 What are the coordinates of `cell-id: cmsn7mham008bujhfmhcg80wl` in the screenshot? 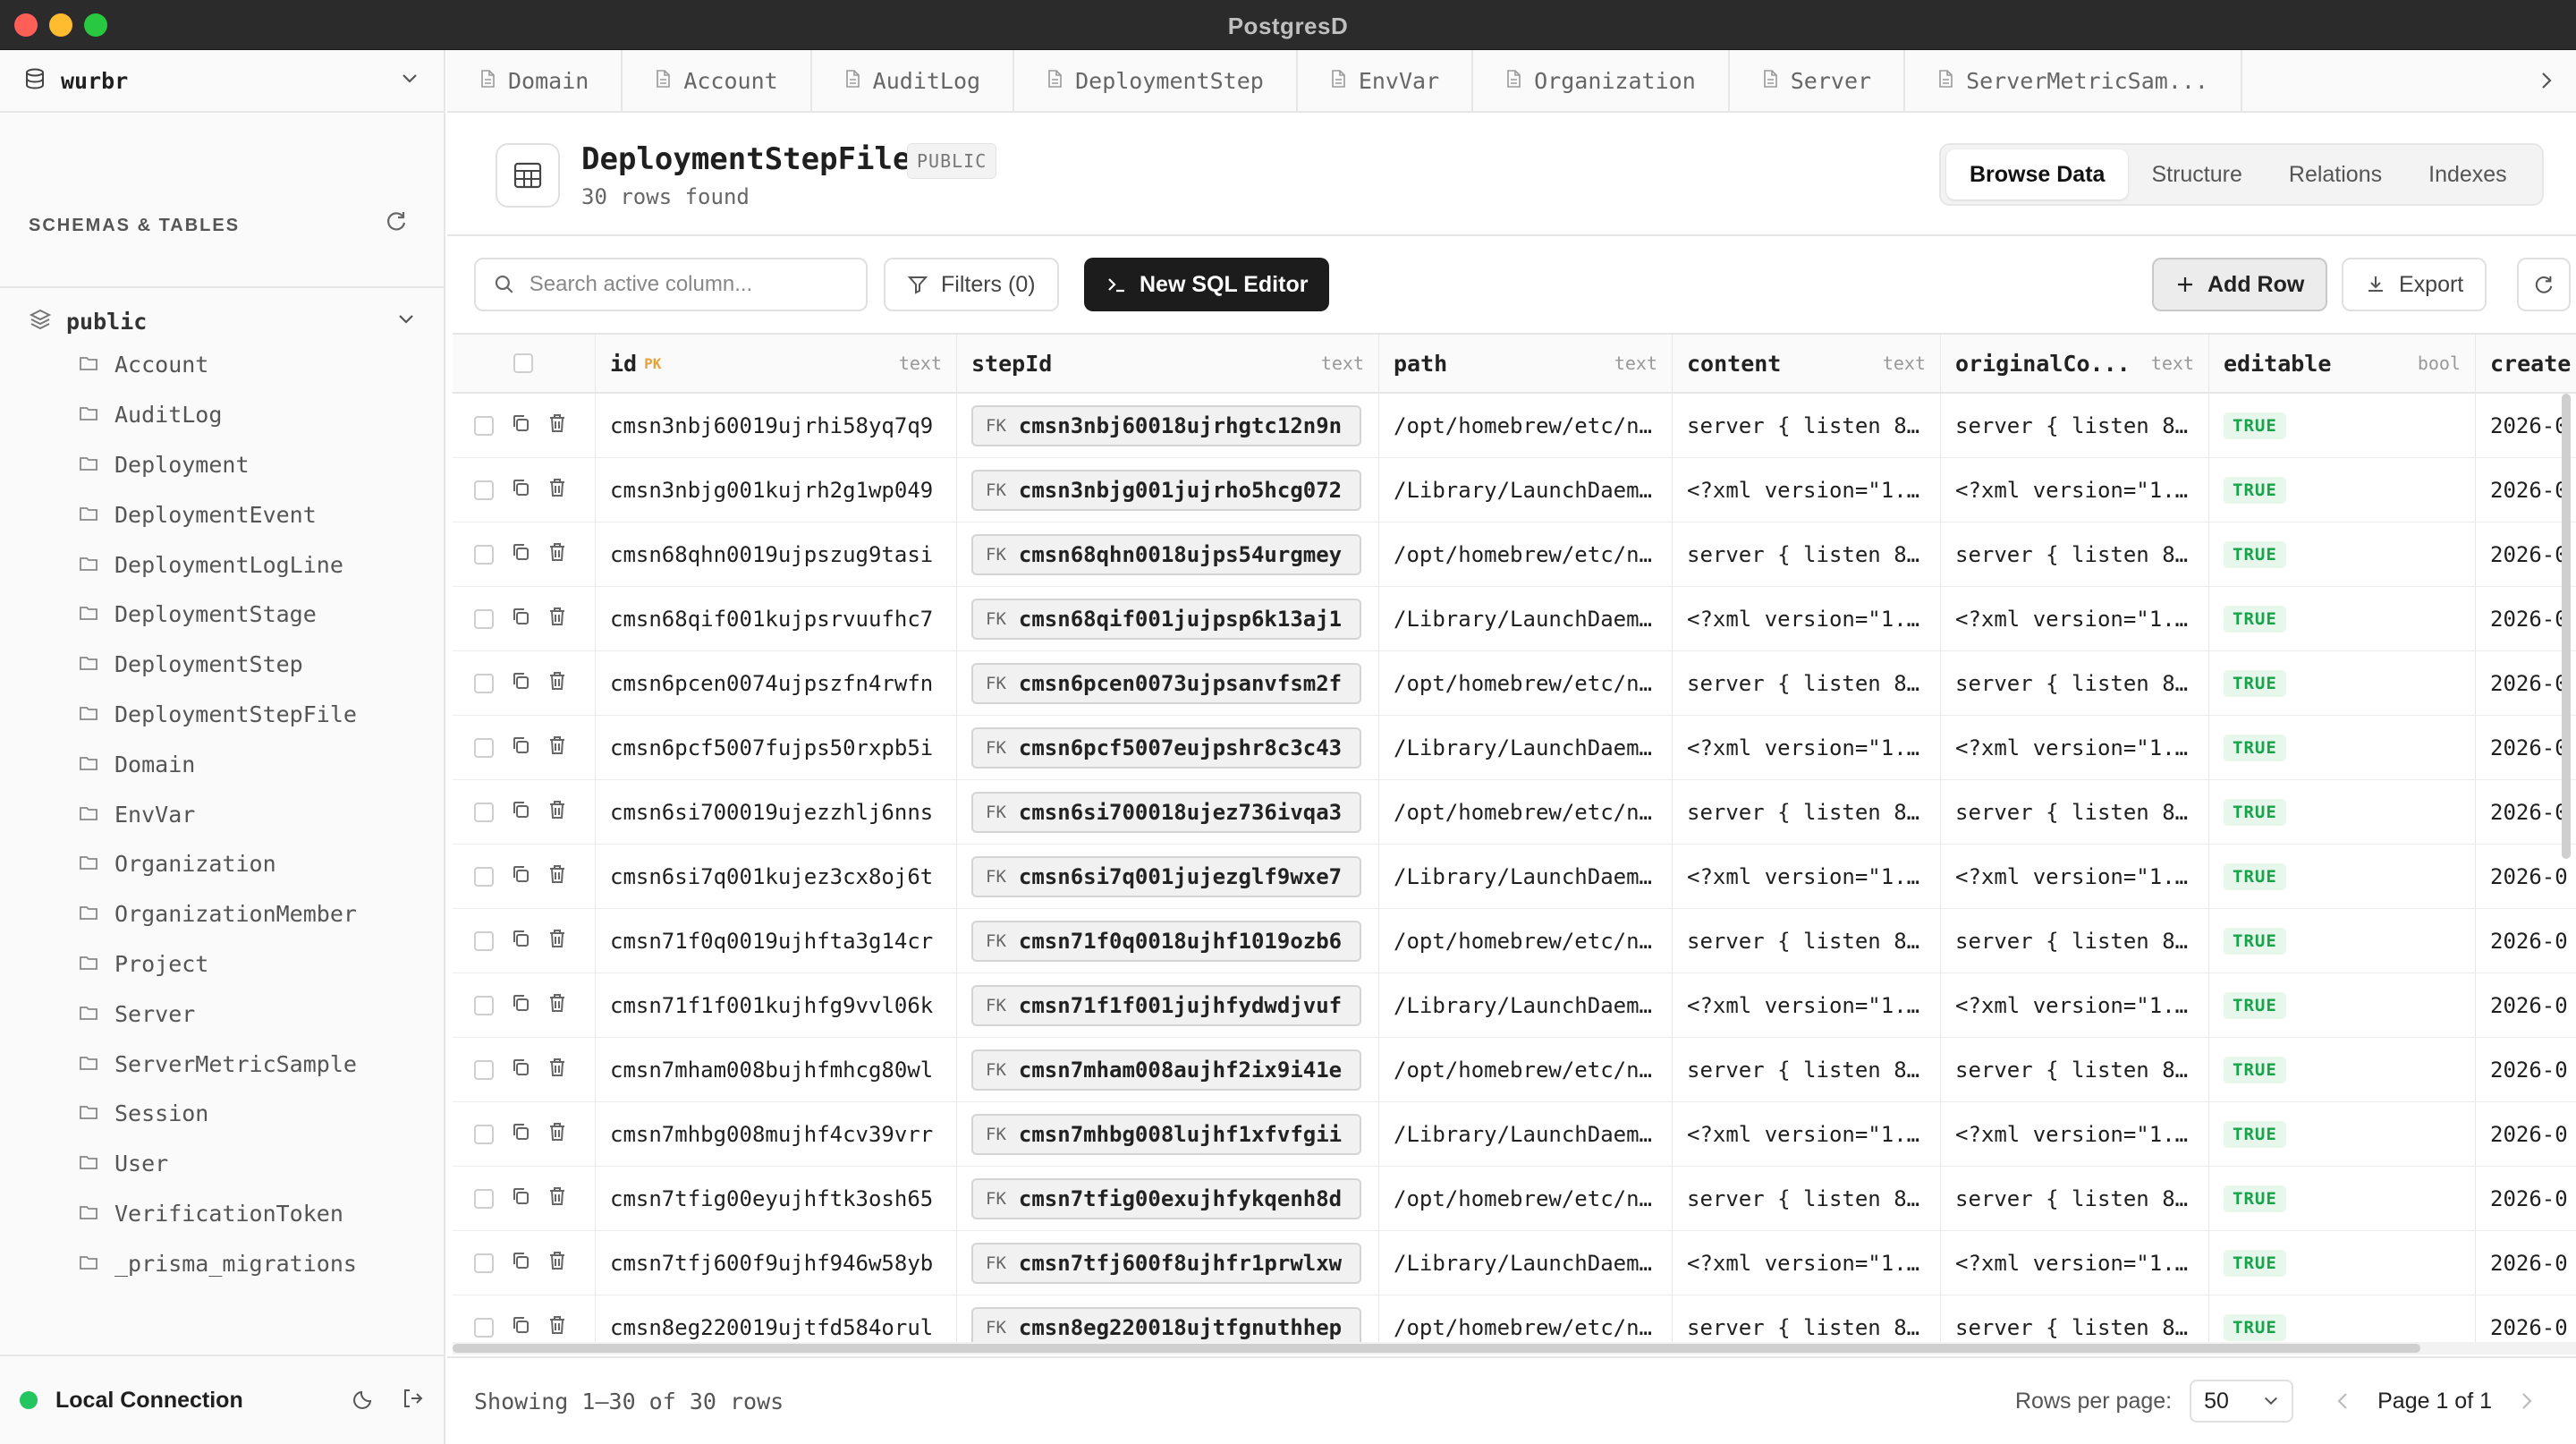 It's located at (776, 1069).